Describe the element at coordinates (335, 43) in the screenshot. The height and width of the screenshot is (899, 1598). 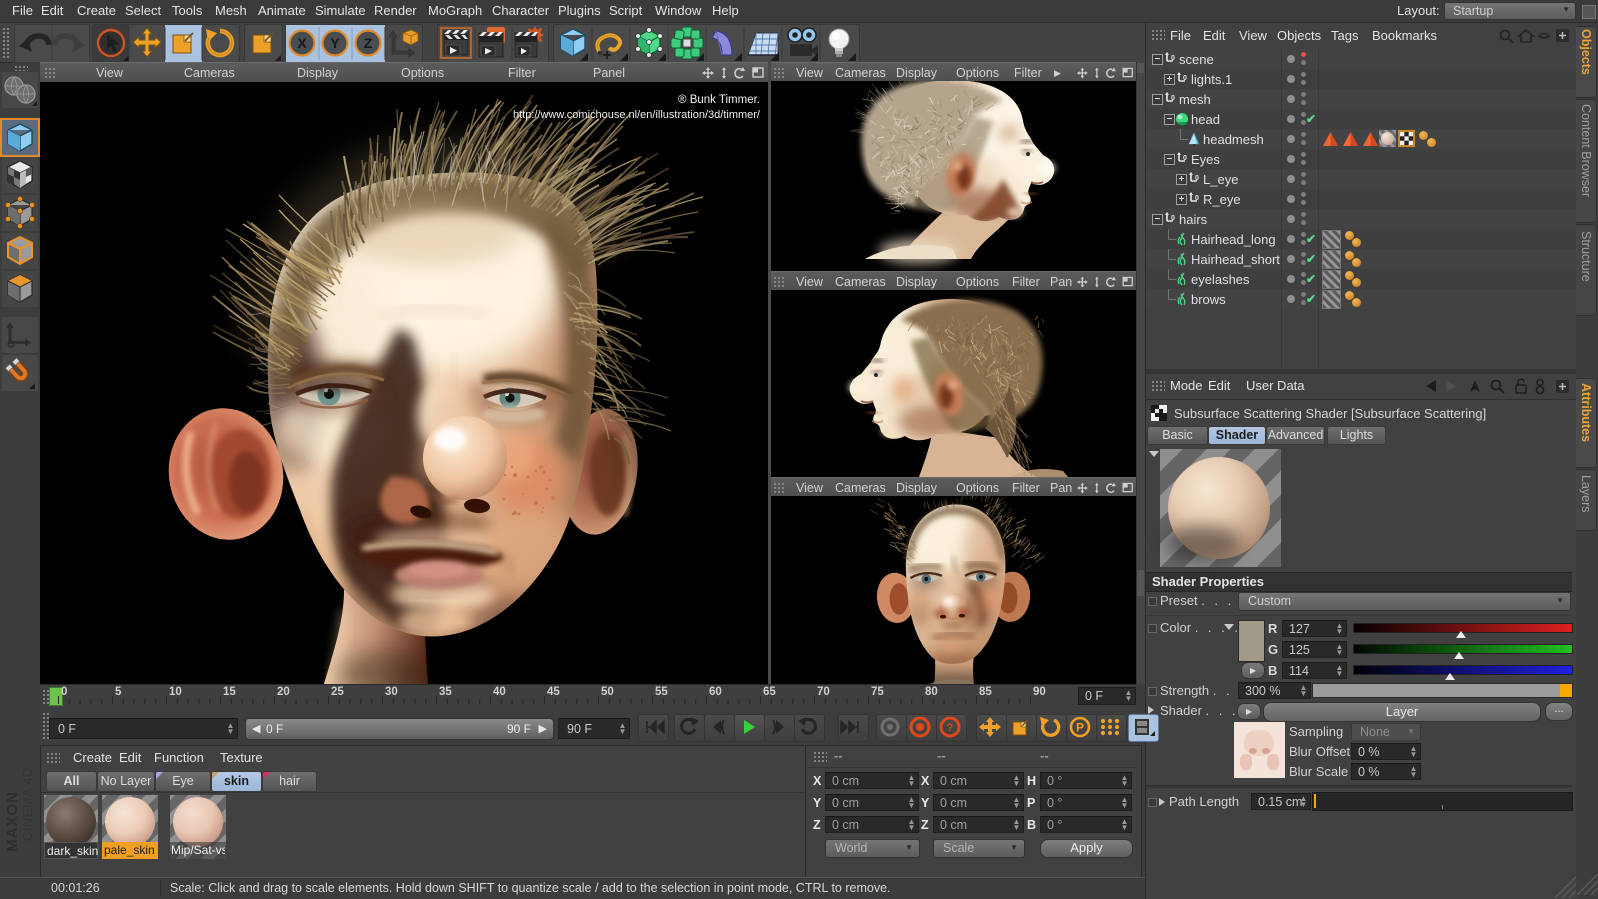
I see `svg-text: Y` at that location.